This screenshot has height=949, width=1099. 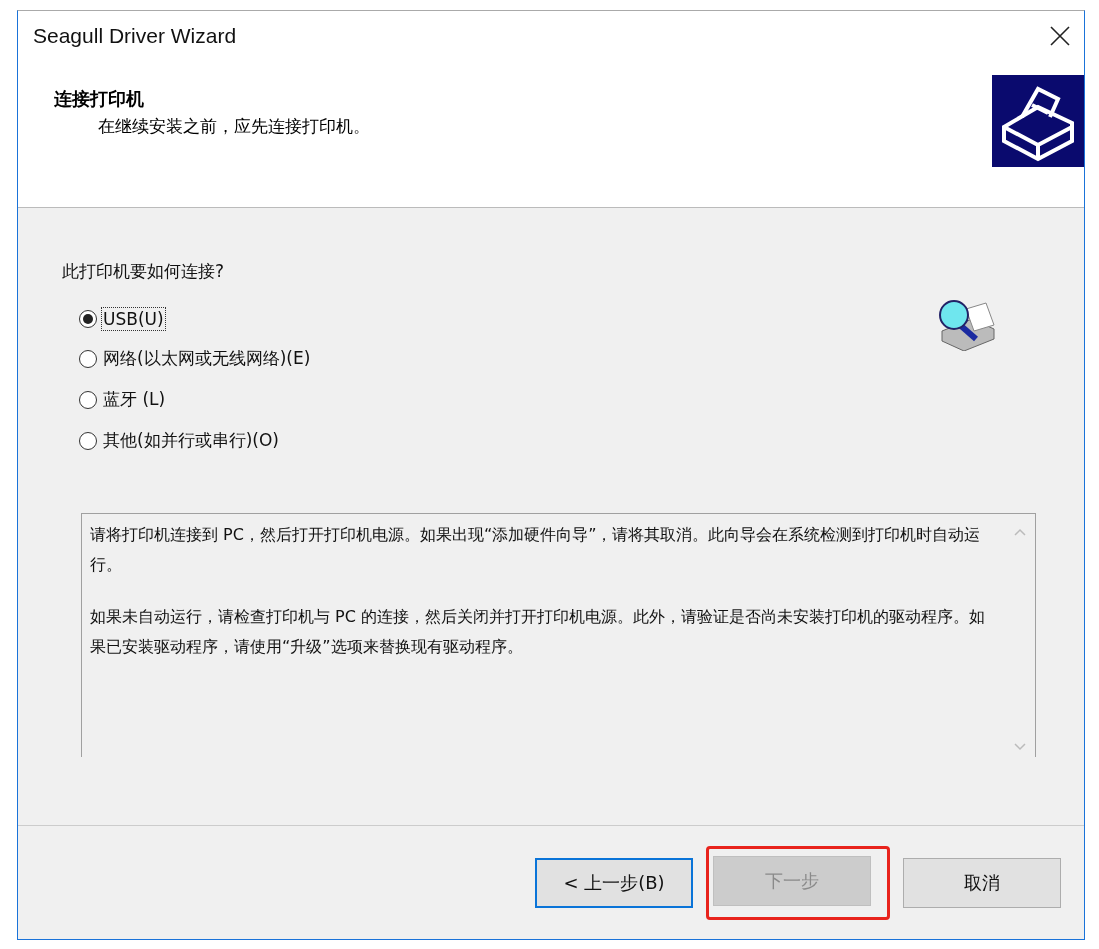 I want to click on wizard-button: < 上一步(B), so click(x=614, y=882).